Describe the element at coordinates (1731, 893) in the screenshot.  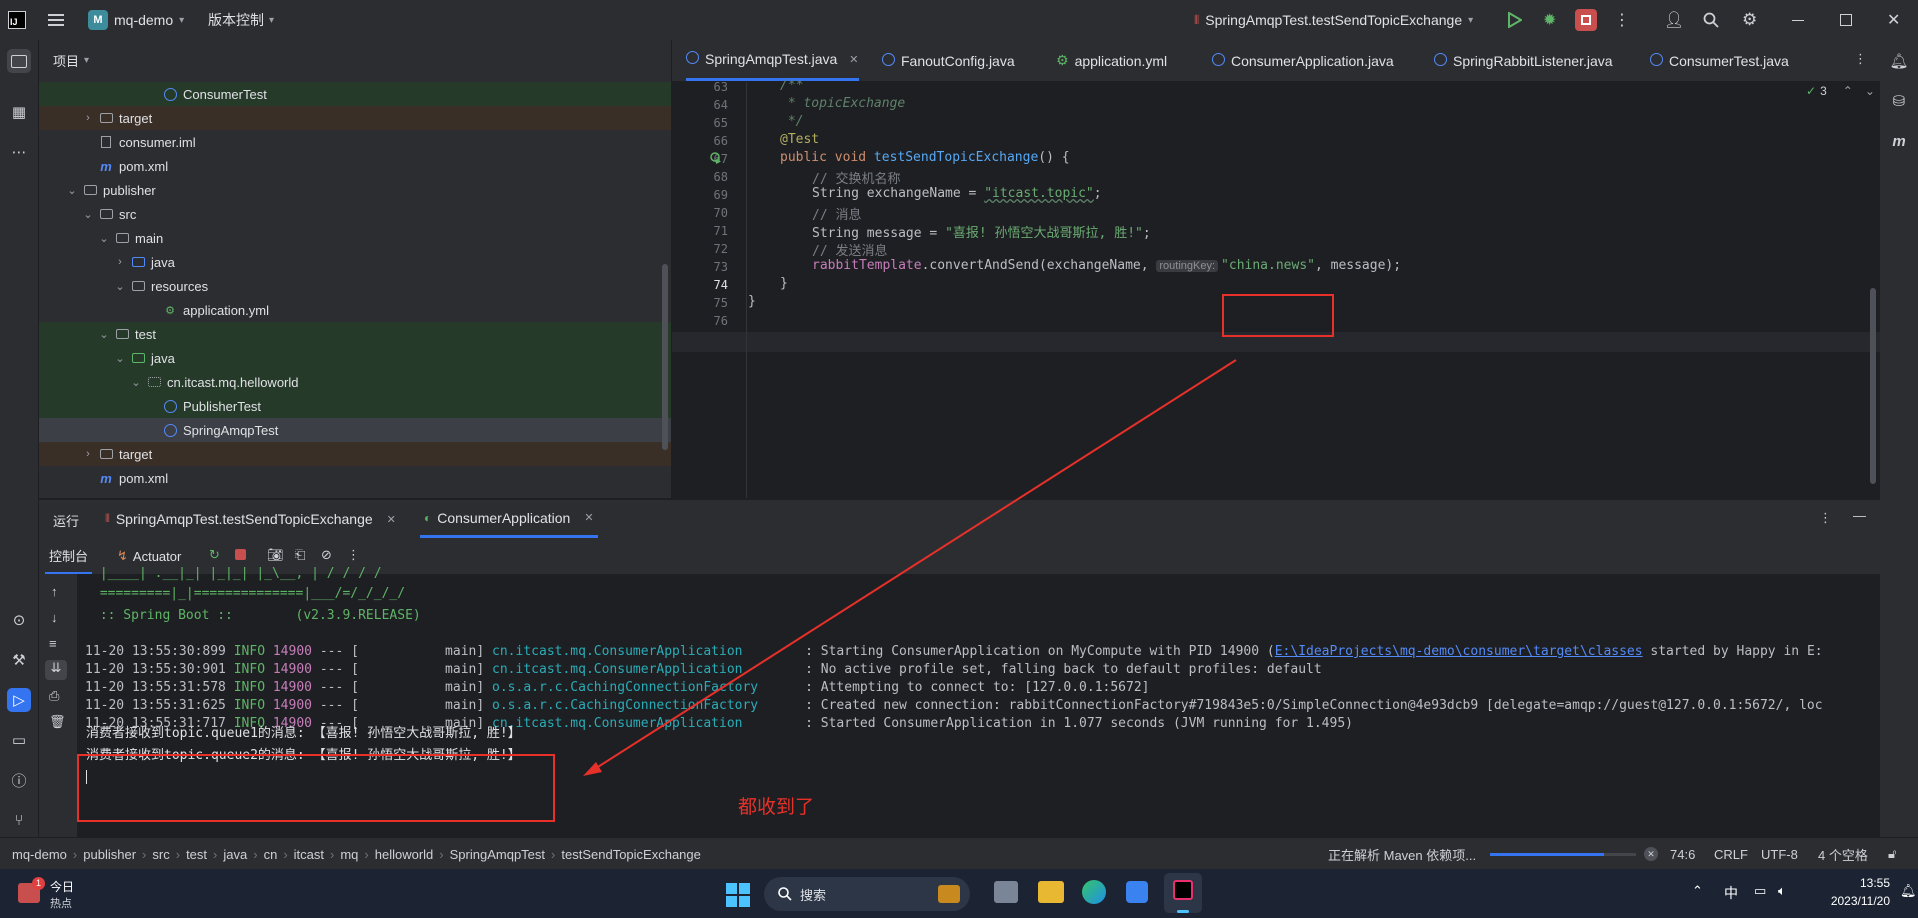
I see `ime-indicator: 中` at that location.